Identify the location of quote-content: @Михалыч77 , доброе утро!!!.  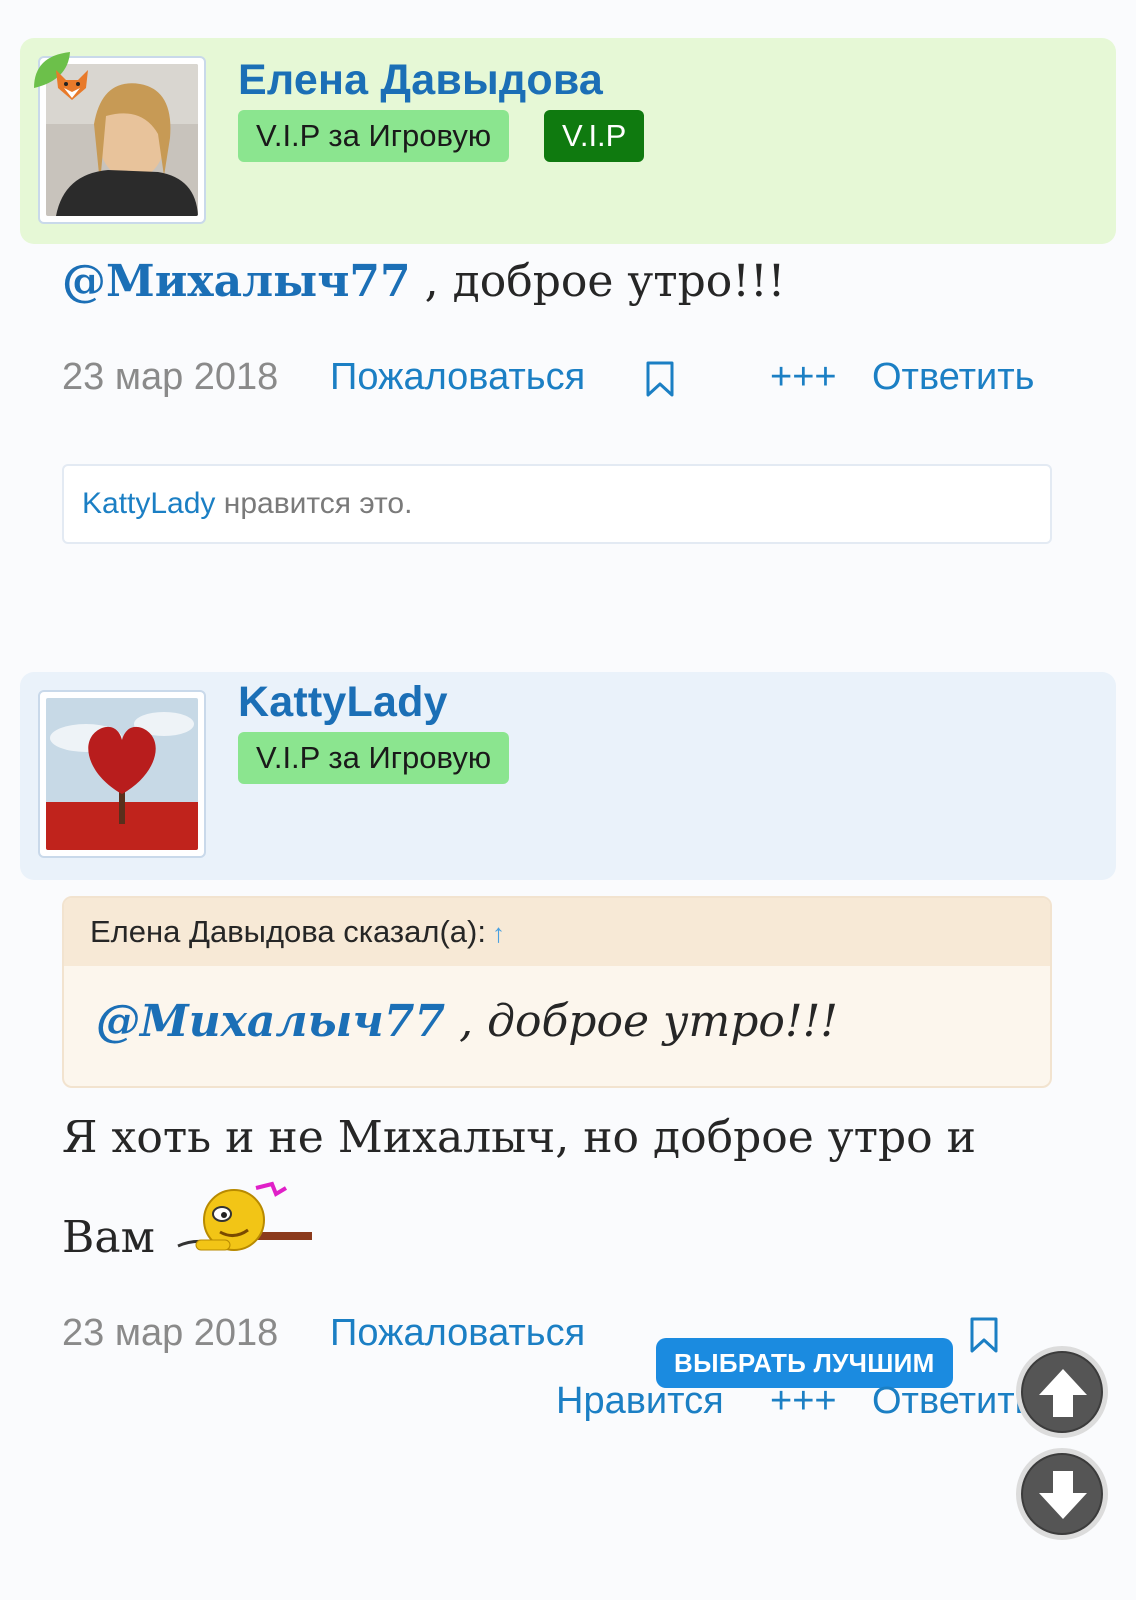
(557, 1006).